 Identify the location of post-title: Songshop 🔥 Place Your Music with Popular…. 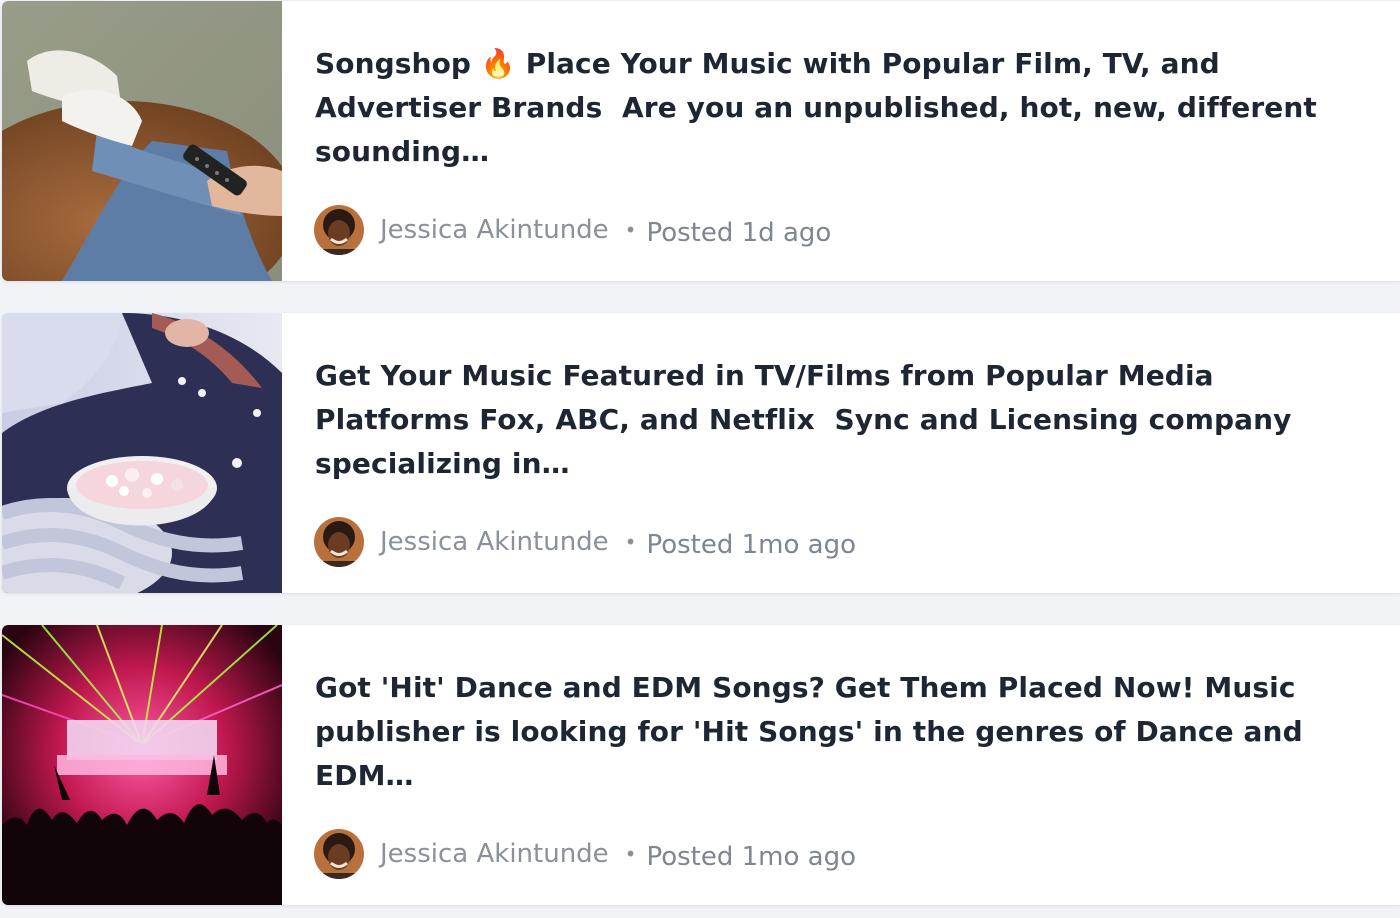
(845, 108).